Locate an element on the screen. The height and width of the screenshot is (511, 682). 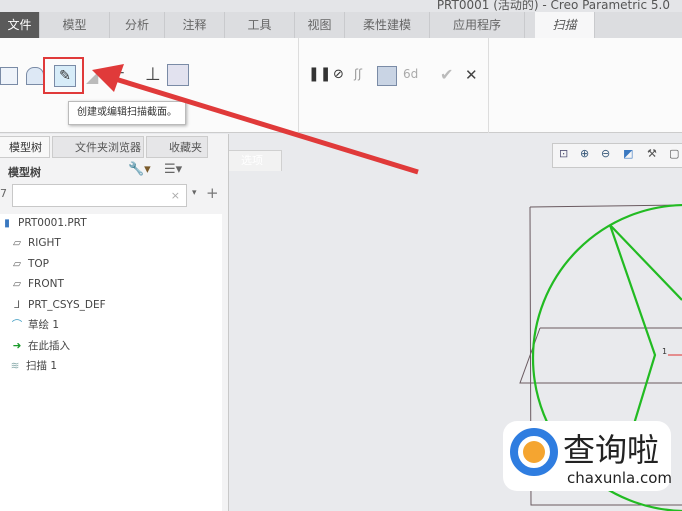
watermark-url: chaxunla.com is located at coordinates (619, 478).